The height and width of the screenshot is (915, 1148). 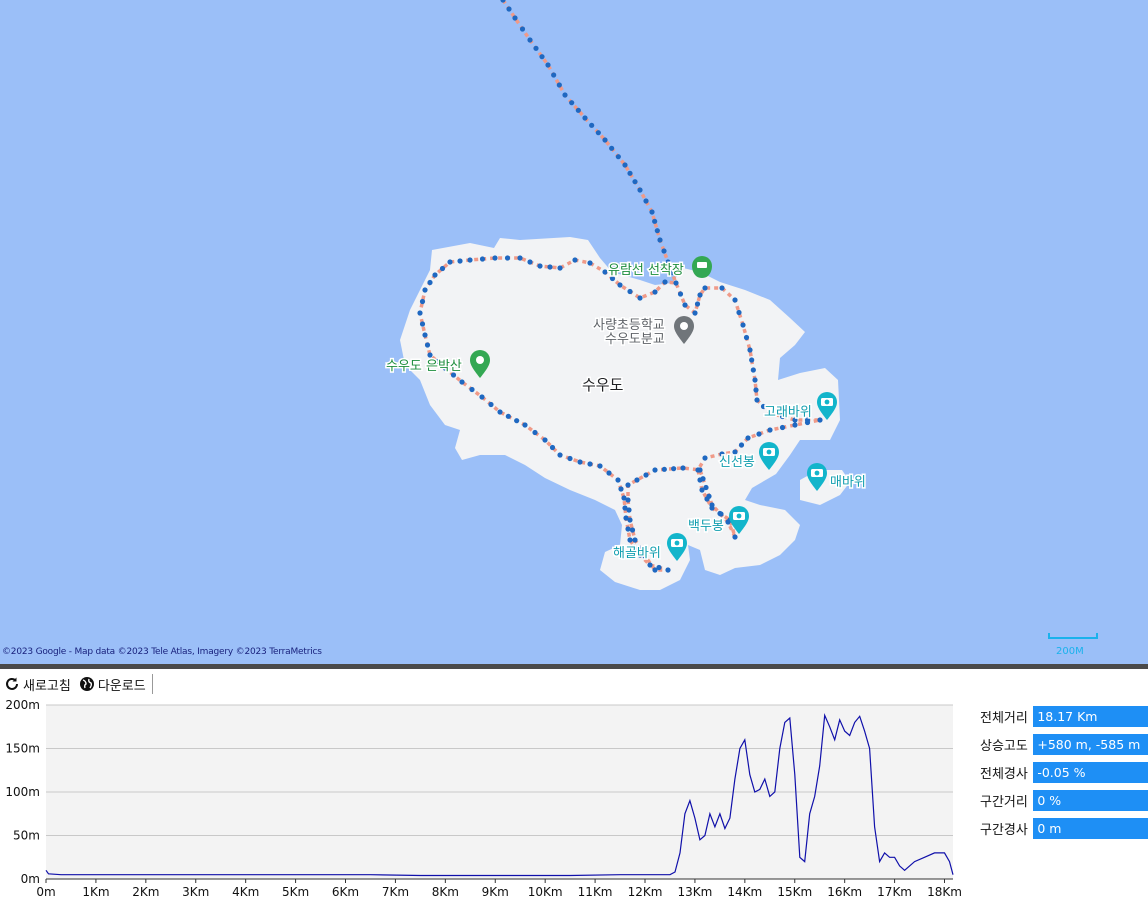 I want to click on poi-camera-label: 백두봉, so click(x=706, y=526).